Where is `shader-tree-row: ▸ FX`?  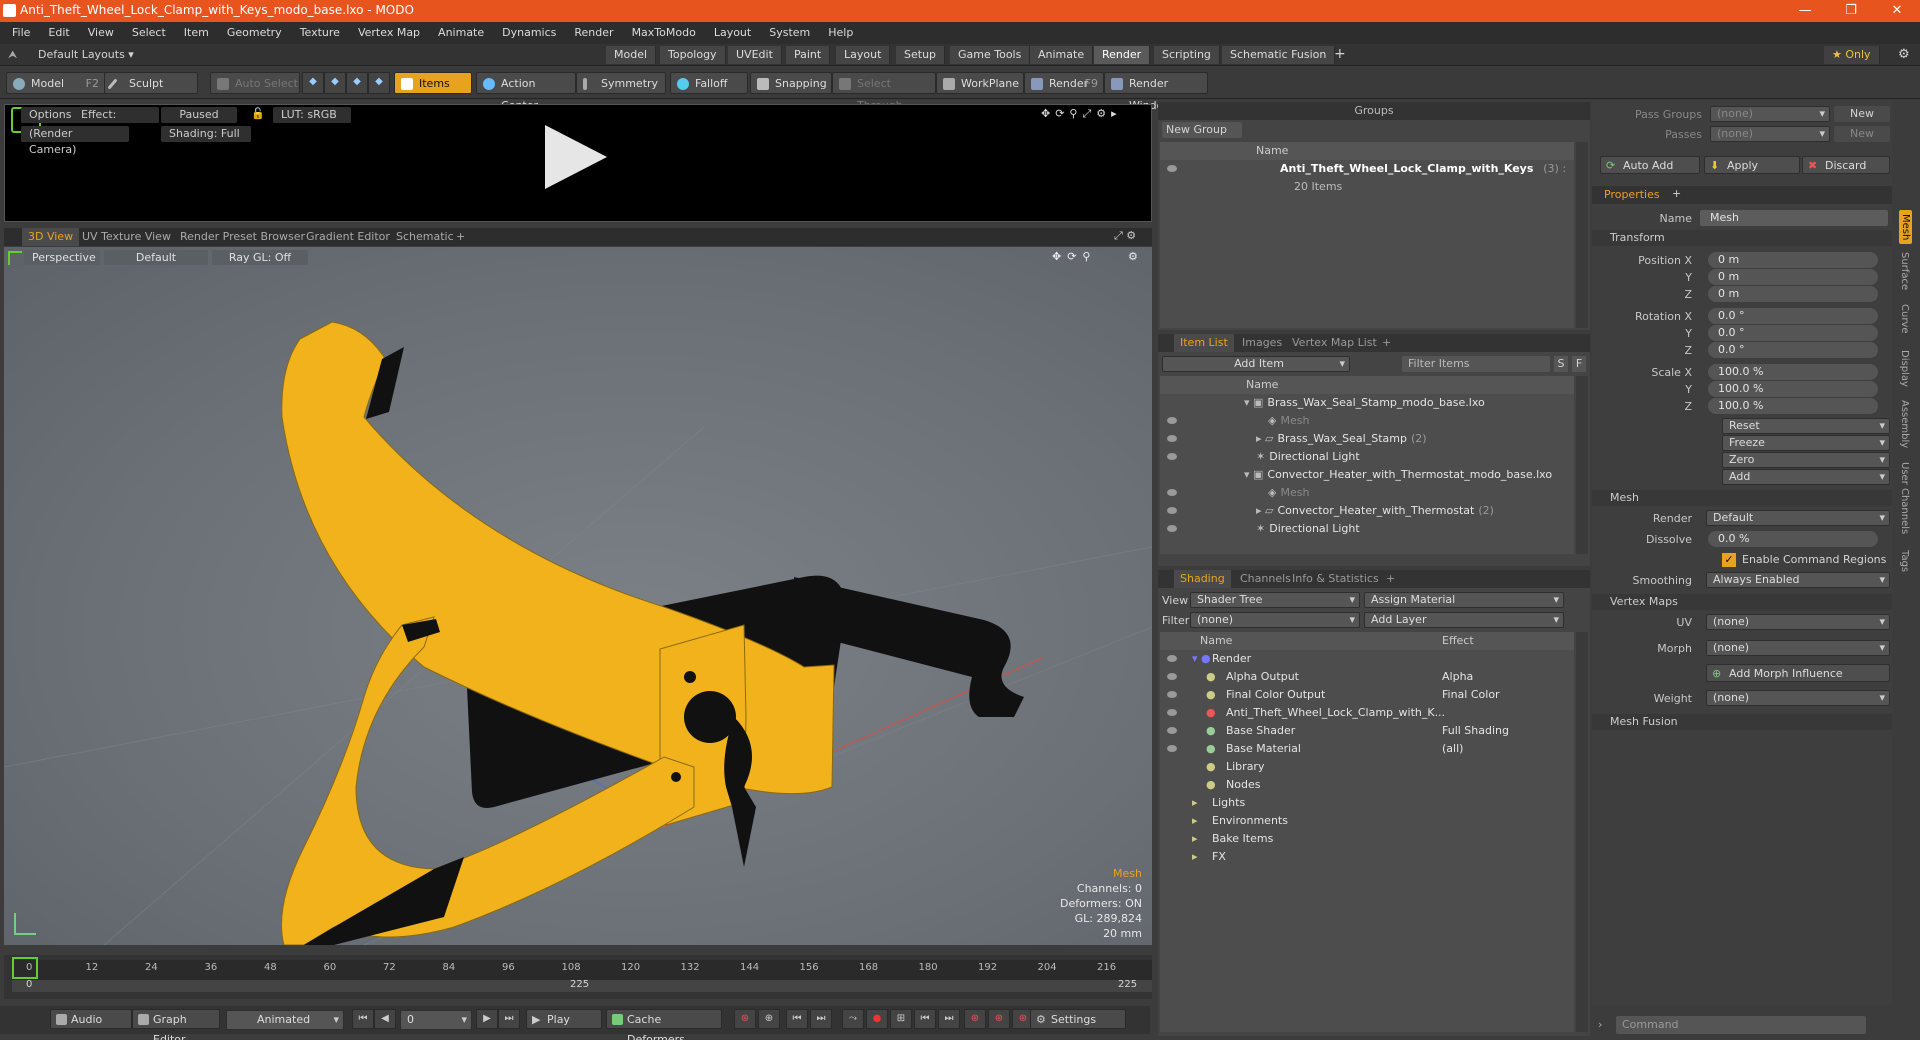
shader-tree-row: ▸ FX is located at coordinates (1367, 857).